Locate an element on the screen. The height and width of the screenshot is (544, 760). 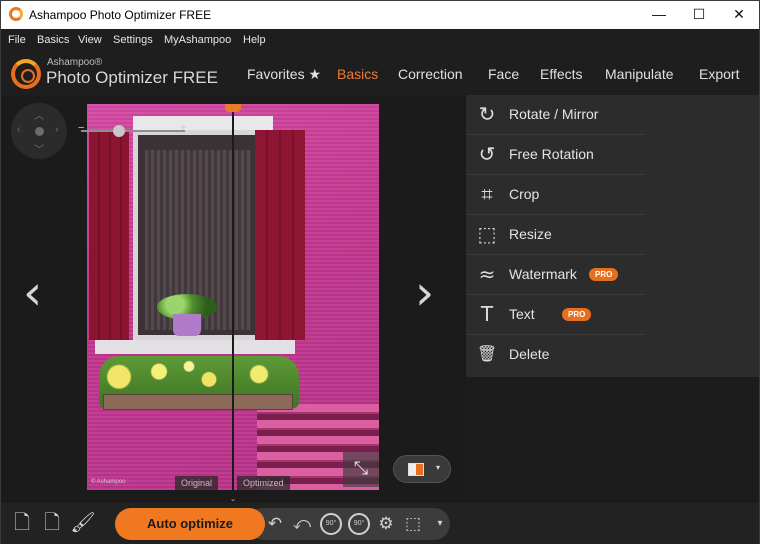
bottom-toolbar: 🗋 🗋 🖌 ↶ ⤺ 90° 90° ⚙ ⬚ ▾ Auto optimize is located at coordinates (380, 523).